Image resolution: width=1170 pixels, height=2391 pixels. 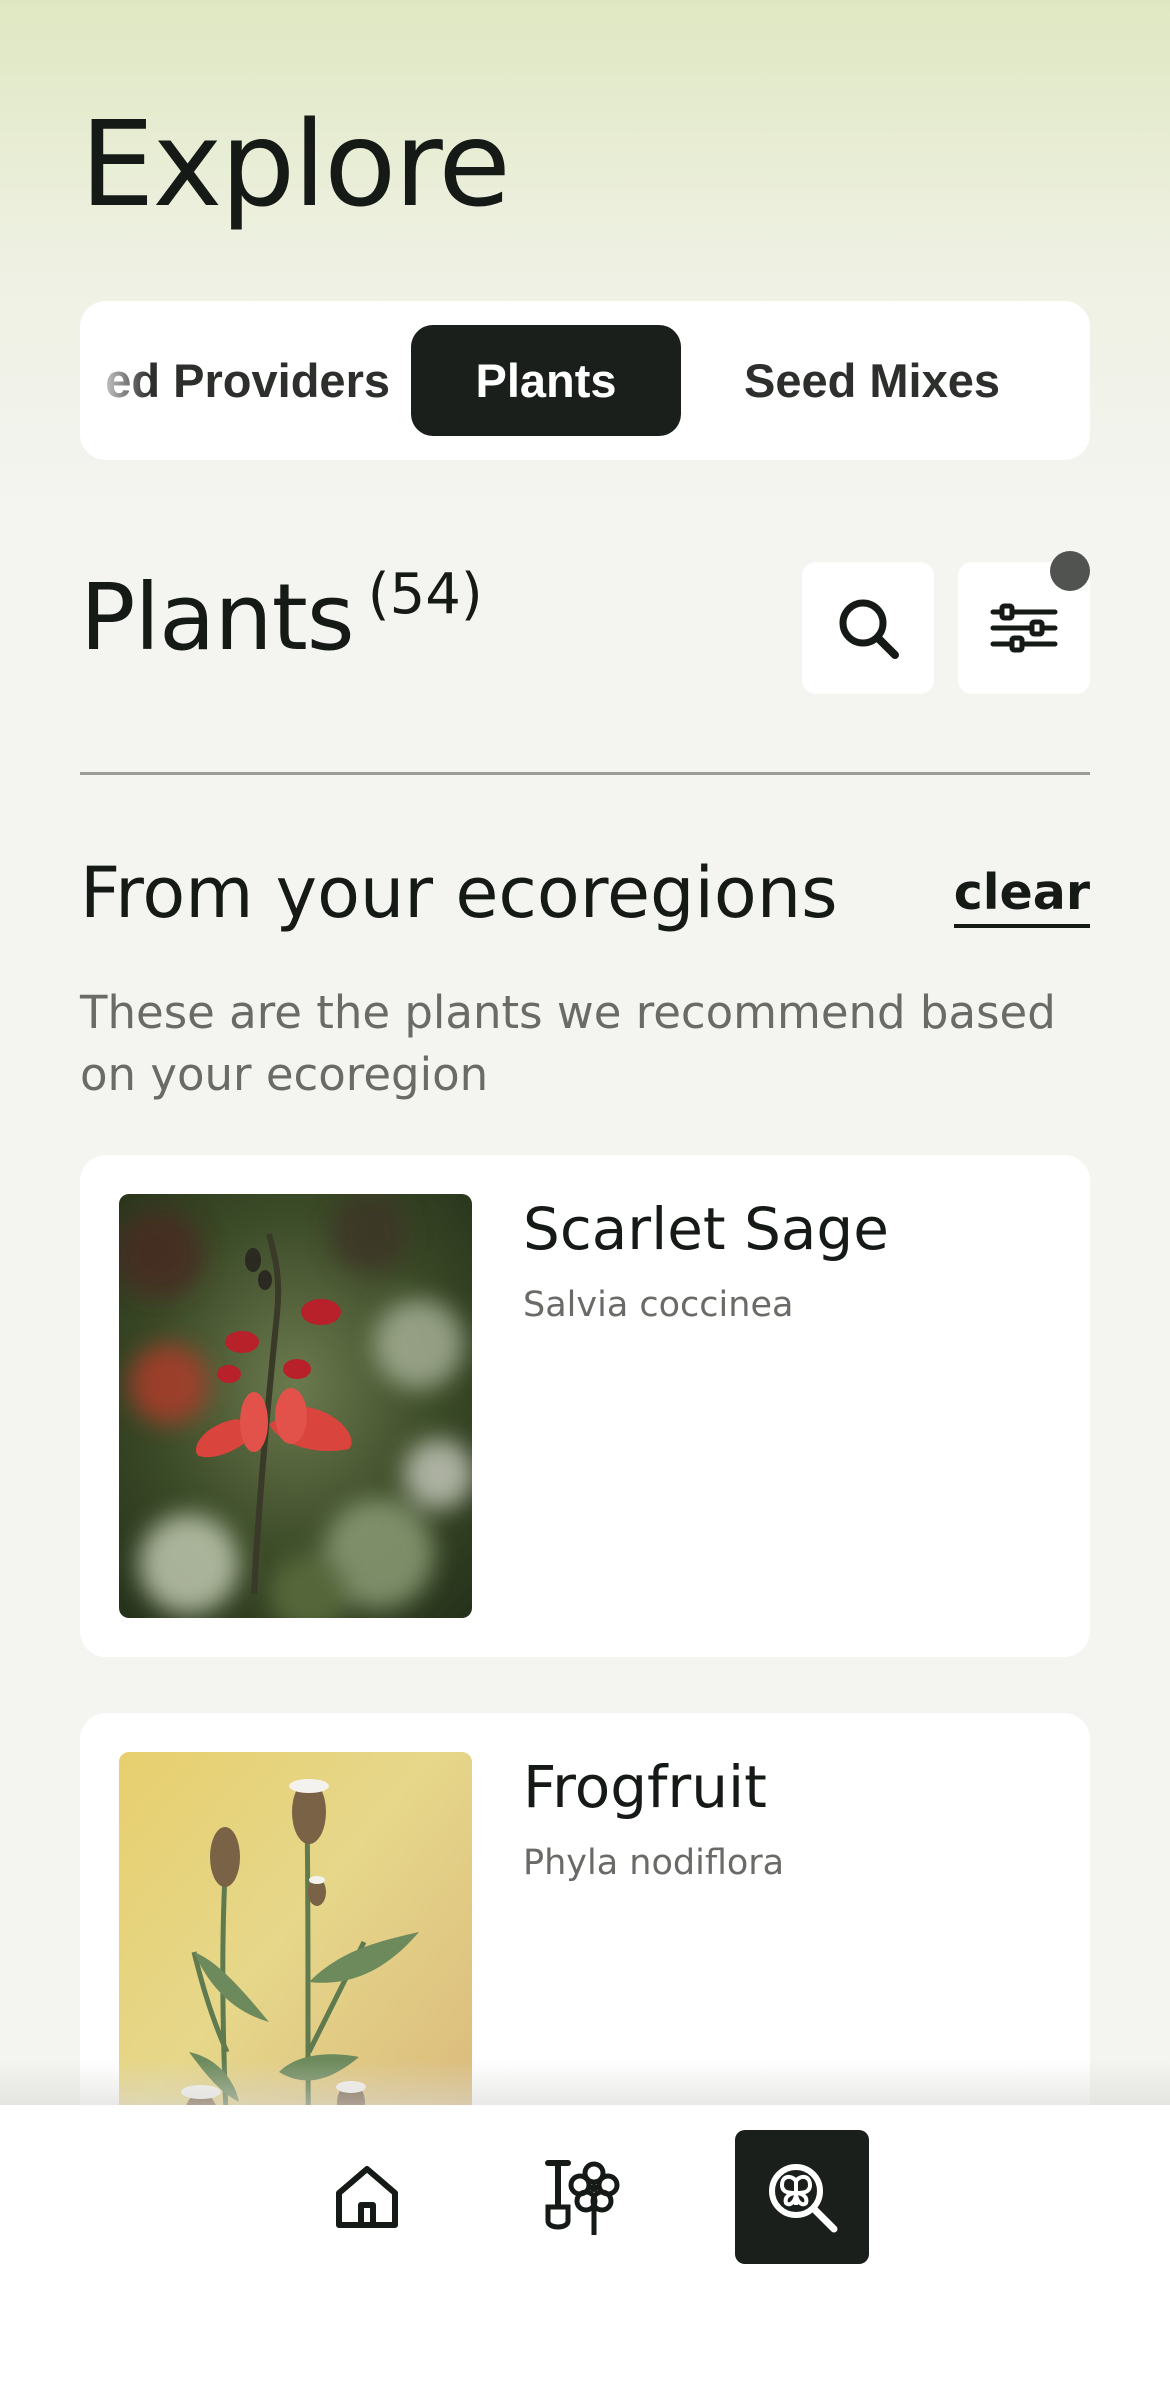 I want to click on tab-garden, so click(x=582, y=2197).